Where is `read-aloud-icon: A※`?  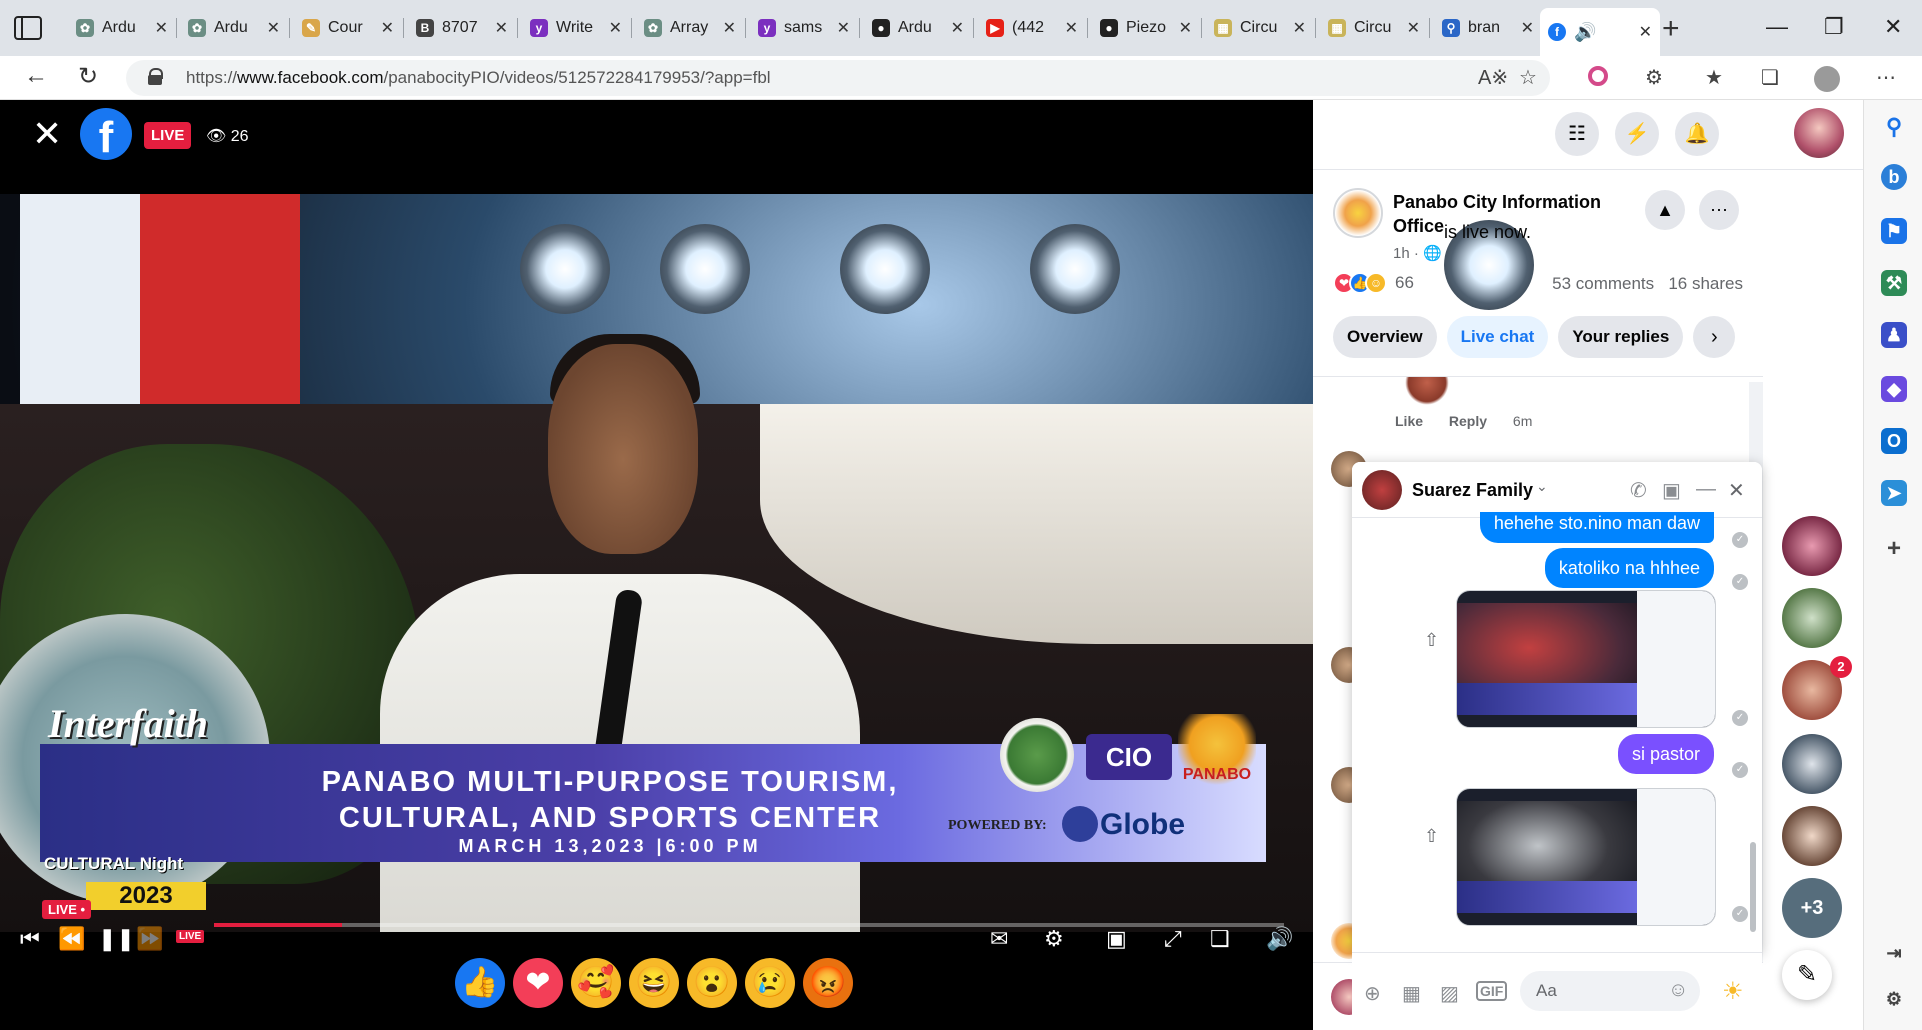 read-aloud-icon: A※ is located at coordinates (1493, 78).